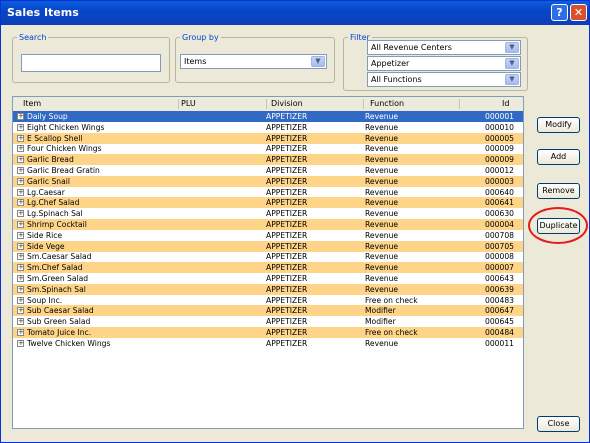  I want to click on close-window-button: ✕, so click(578, 12).